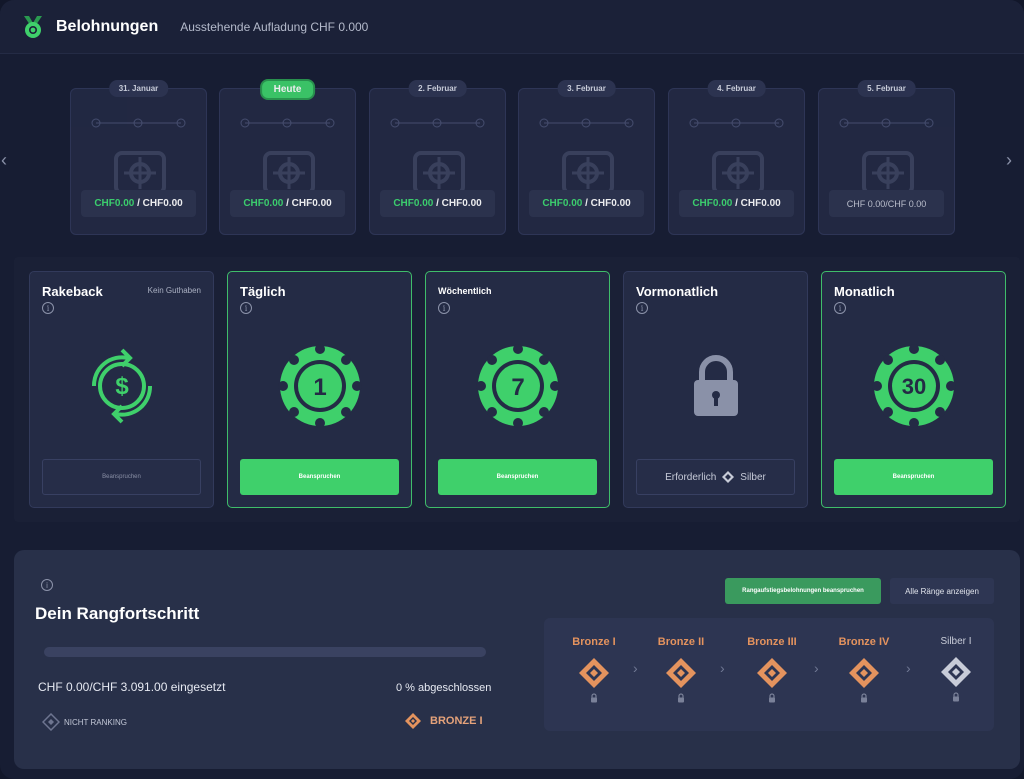 The width and height of the screenshot is (1024, 779). What do you see at coordinates (138, 88) in the screenshot?
I see `day-label: 31. Januar` at bounding box center [138, 88].